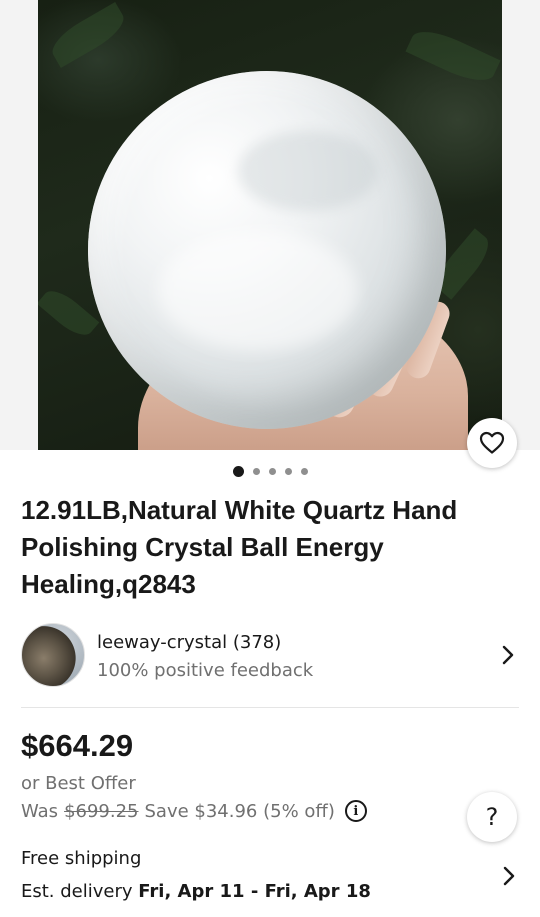 This screenshot has width=540, height=917. I want to click on shipping-label: Free shipping, so click(81, 858).